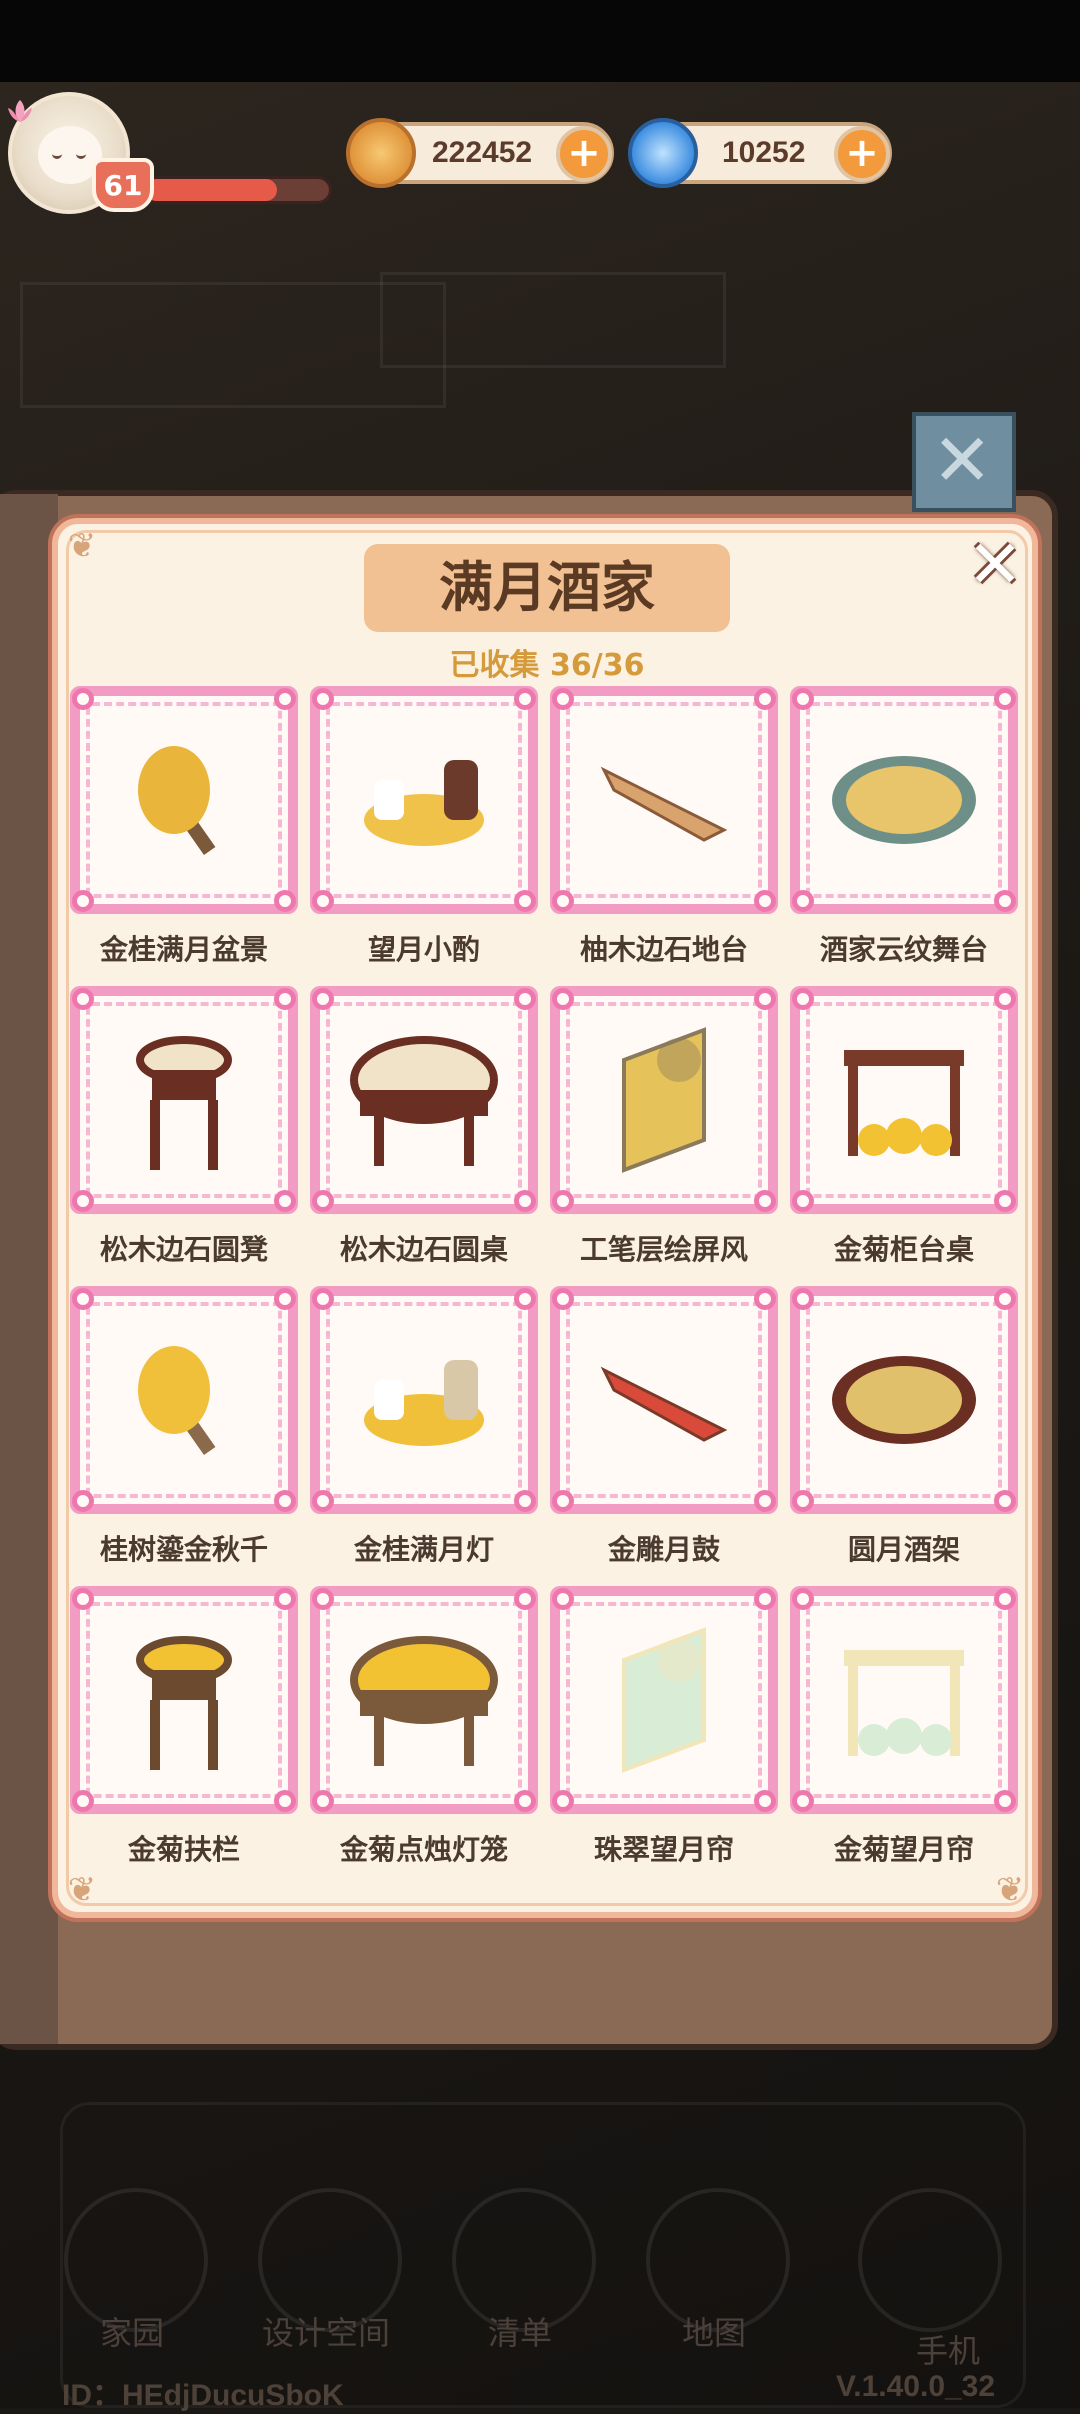 This screenshot has width=1080, height=2414. What do you see at coordinates (211, 190) in the screenshot?
I see `experience-fill` at bounding box center [211, 190].